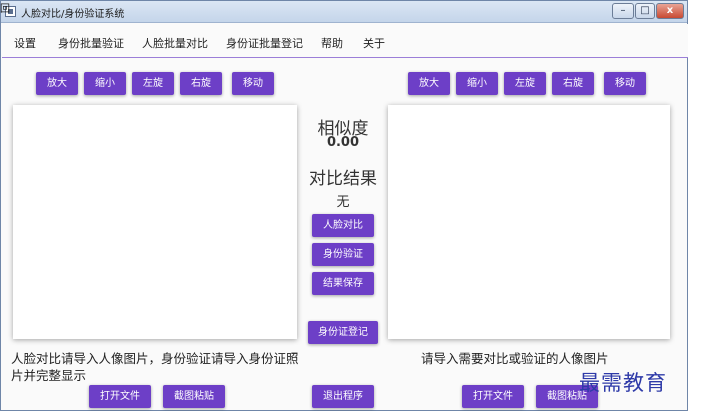 The height and width of the screenshot is (411, 701). What do you see at coordinates (175, 43) in the screenshot?
I see `menu-batch-face-compare: 人脸批量对比` at bounding box center [175, 43].